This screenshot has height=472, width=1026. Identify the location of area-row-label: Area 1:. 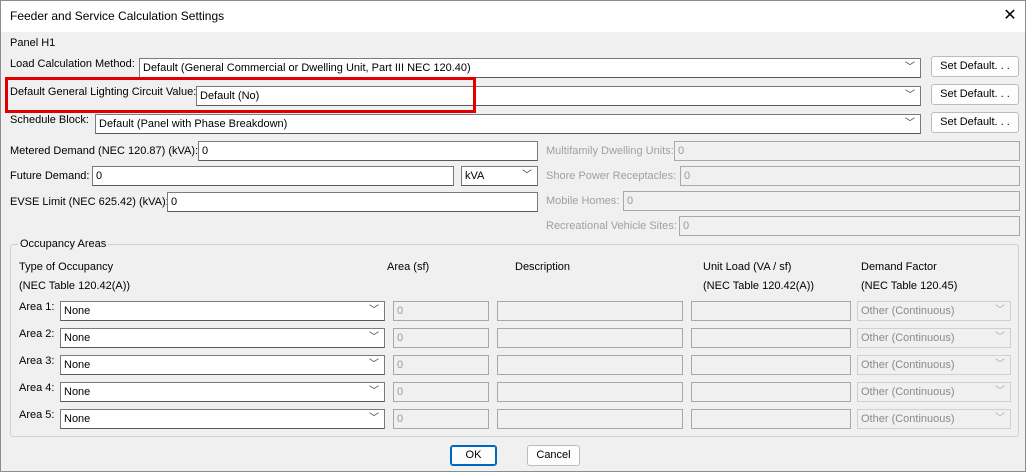
(37, 307).